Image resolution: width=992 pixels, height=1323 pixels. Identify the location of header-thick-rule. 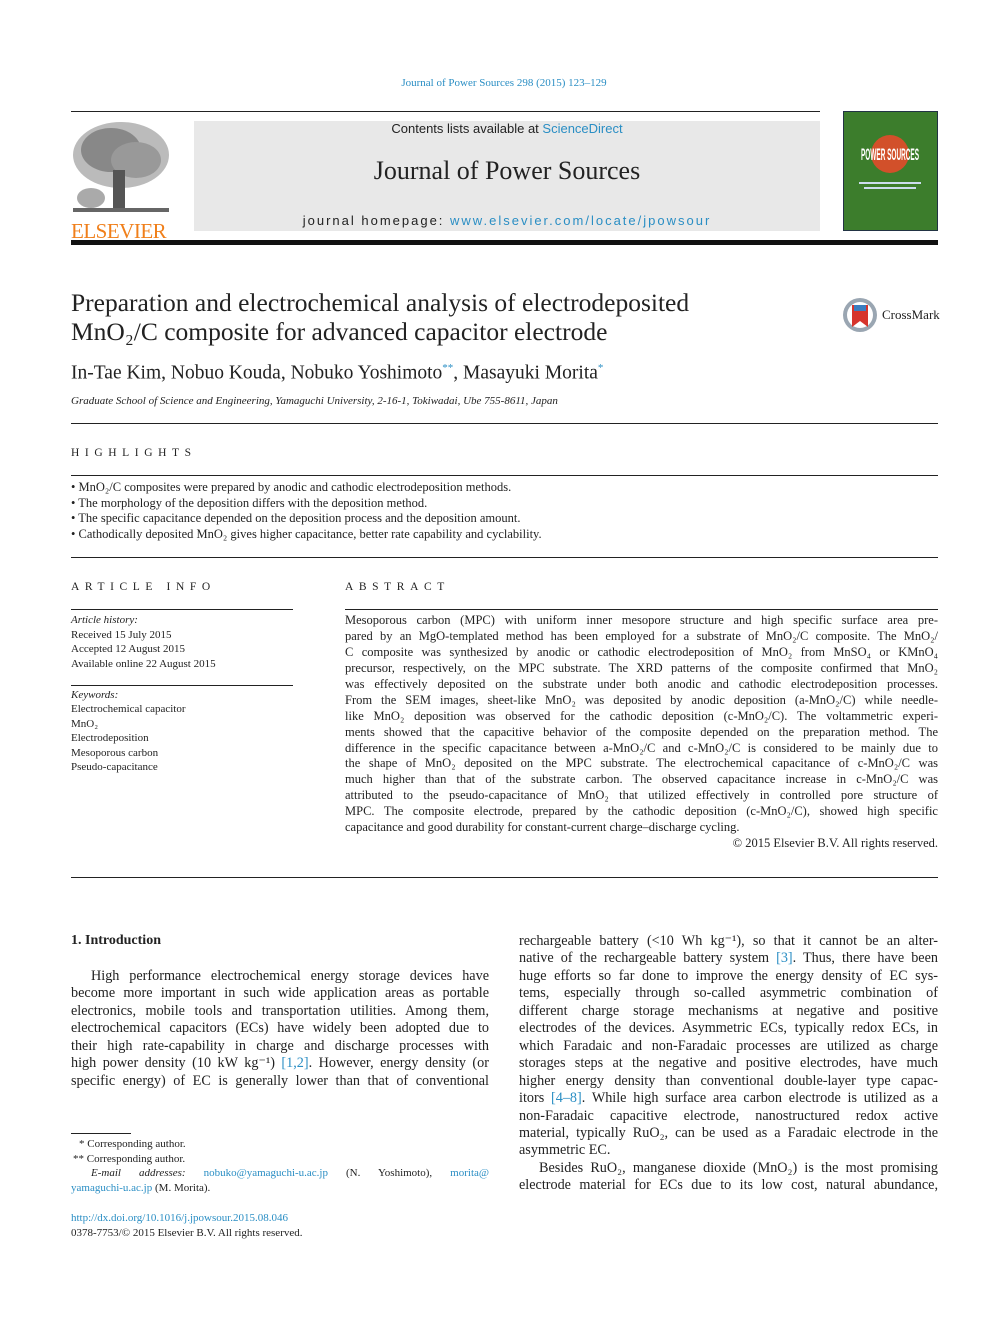
(504, 242).